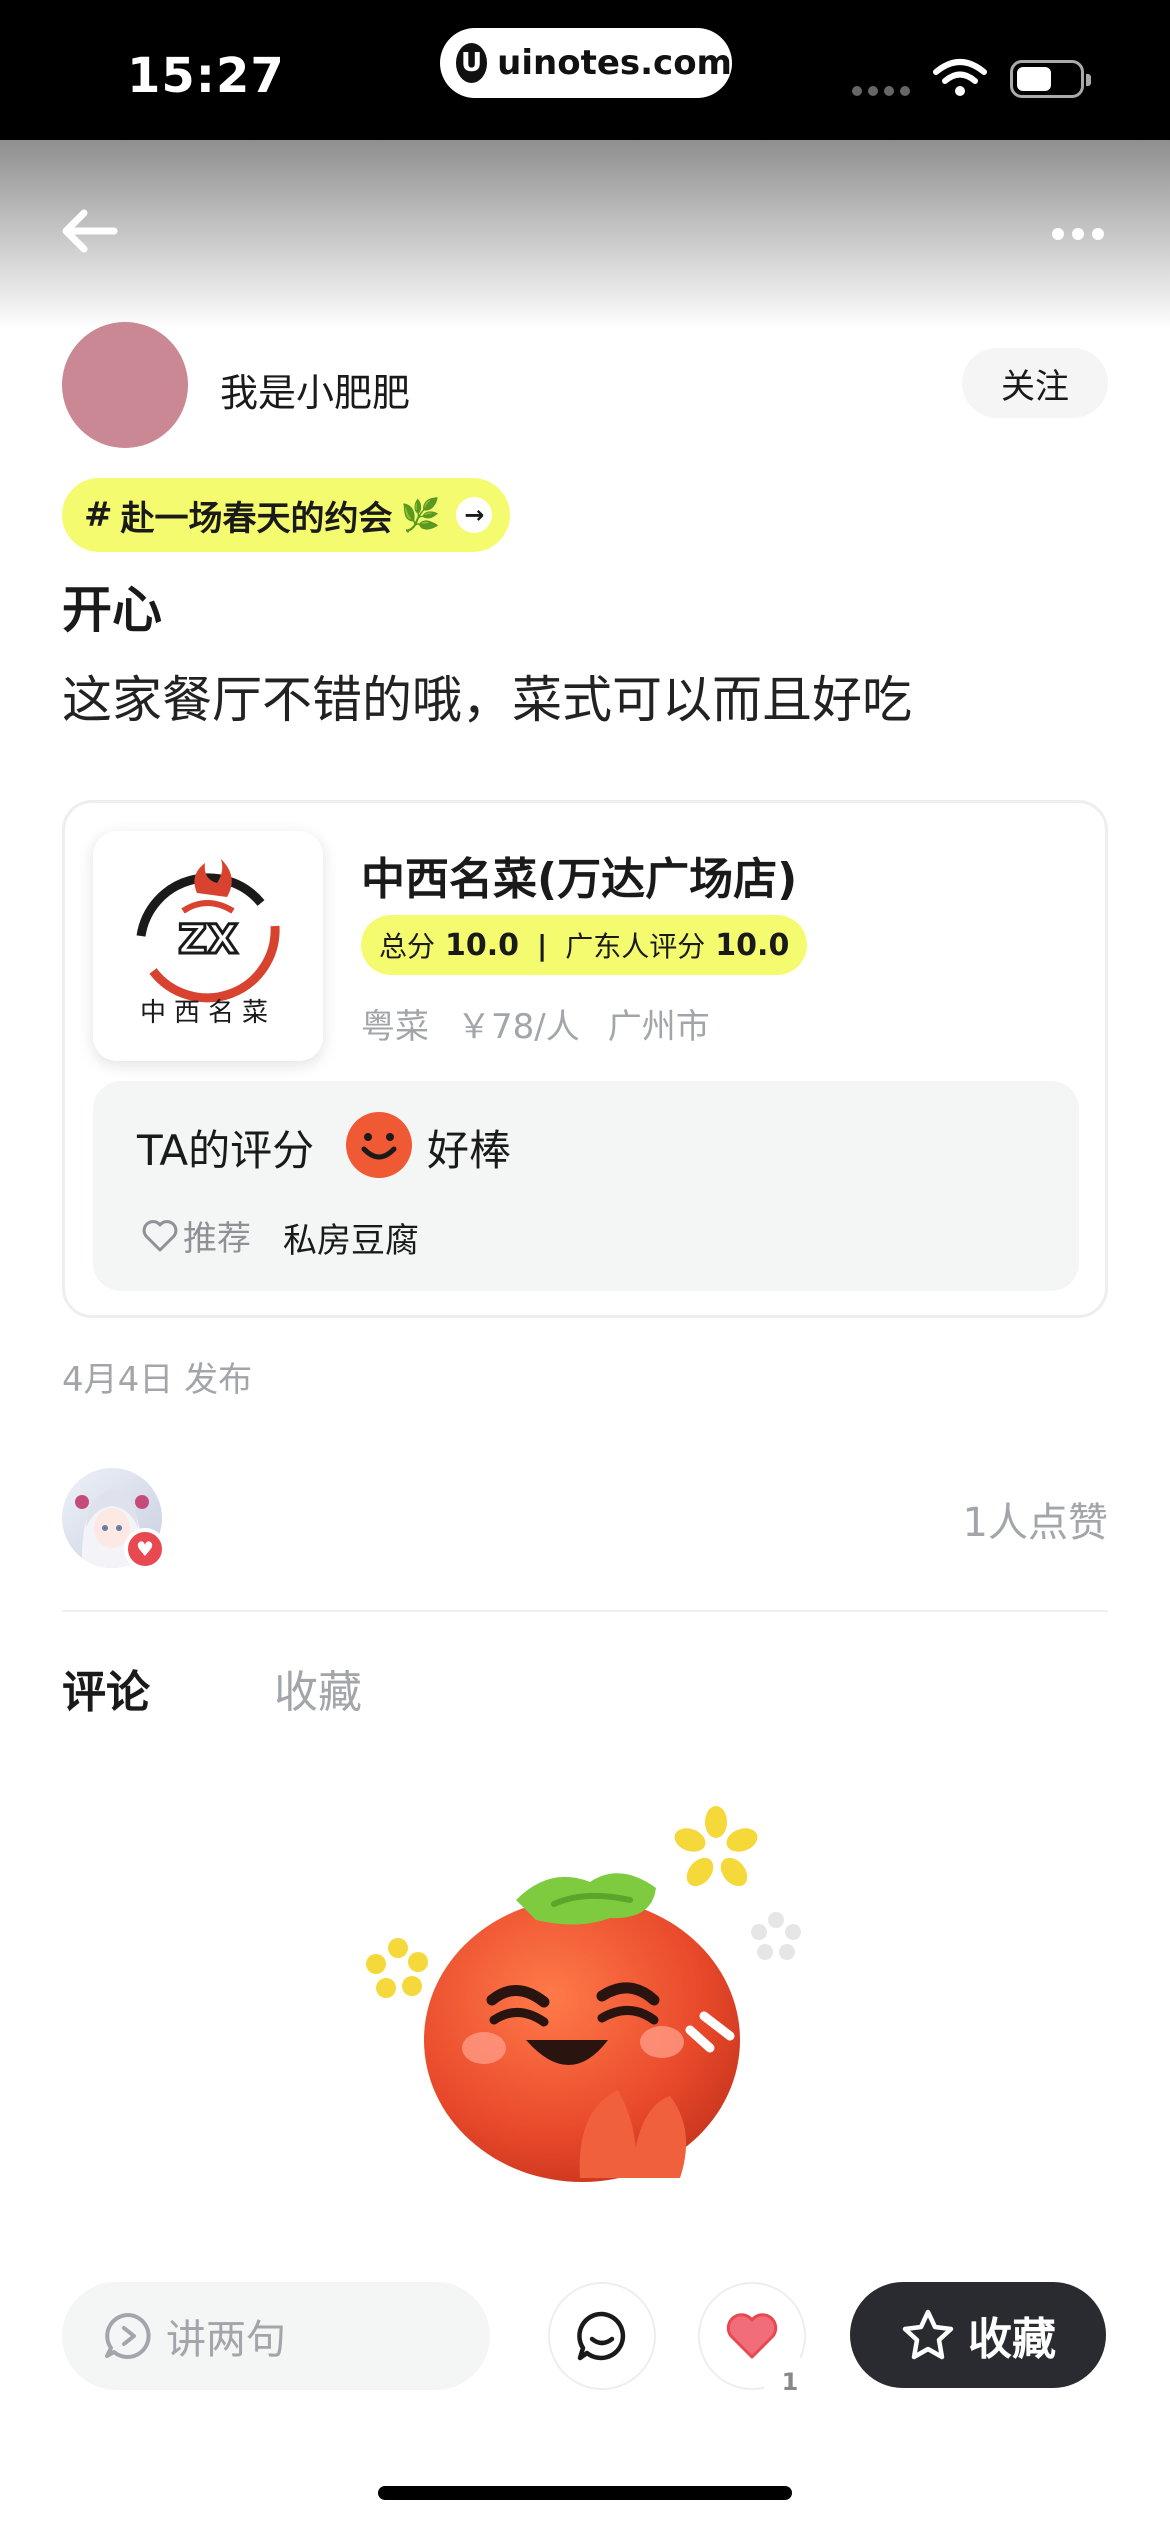 The width and height of the screenshot is (1170, 2532). I want to click on restaurant-cuisine: 粤菜, so click(395, 1027).